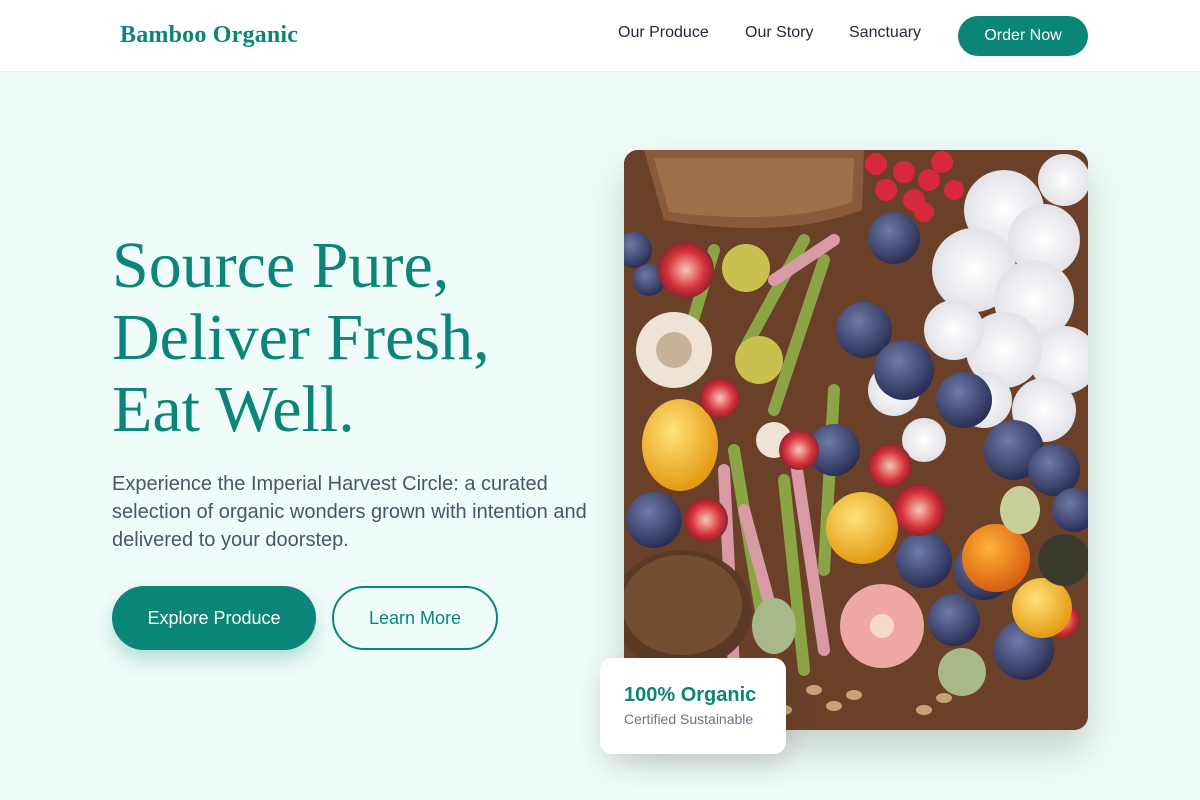 This screenshot has height=800, width=1200. What do you see at coordinates (663, 33) in the screenshot?
I see `nav-our-produce: Our Produce` at bounding box center [663, 33].